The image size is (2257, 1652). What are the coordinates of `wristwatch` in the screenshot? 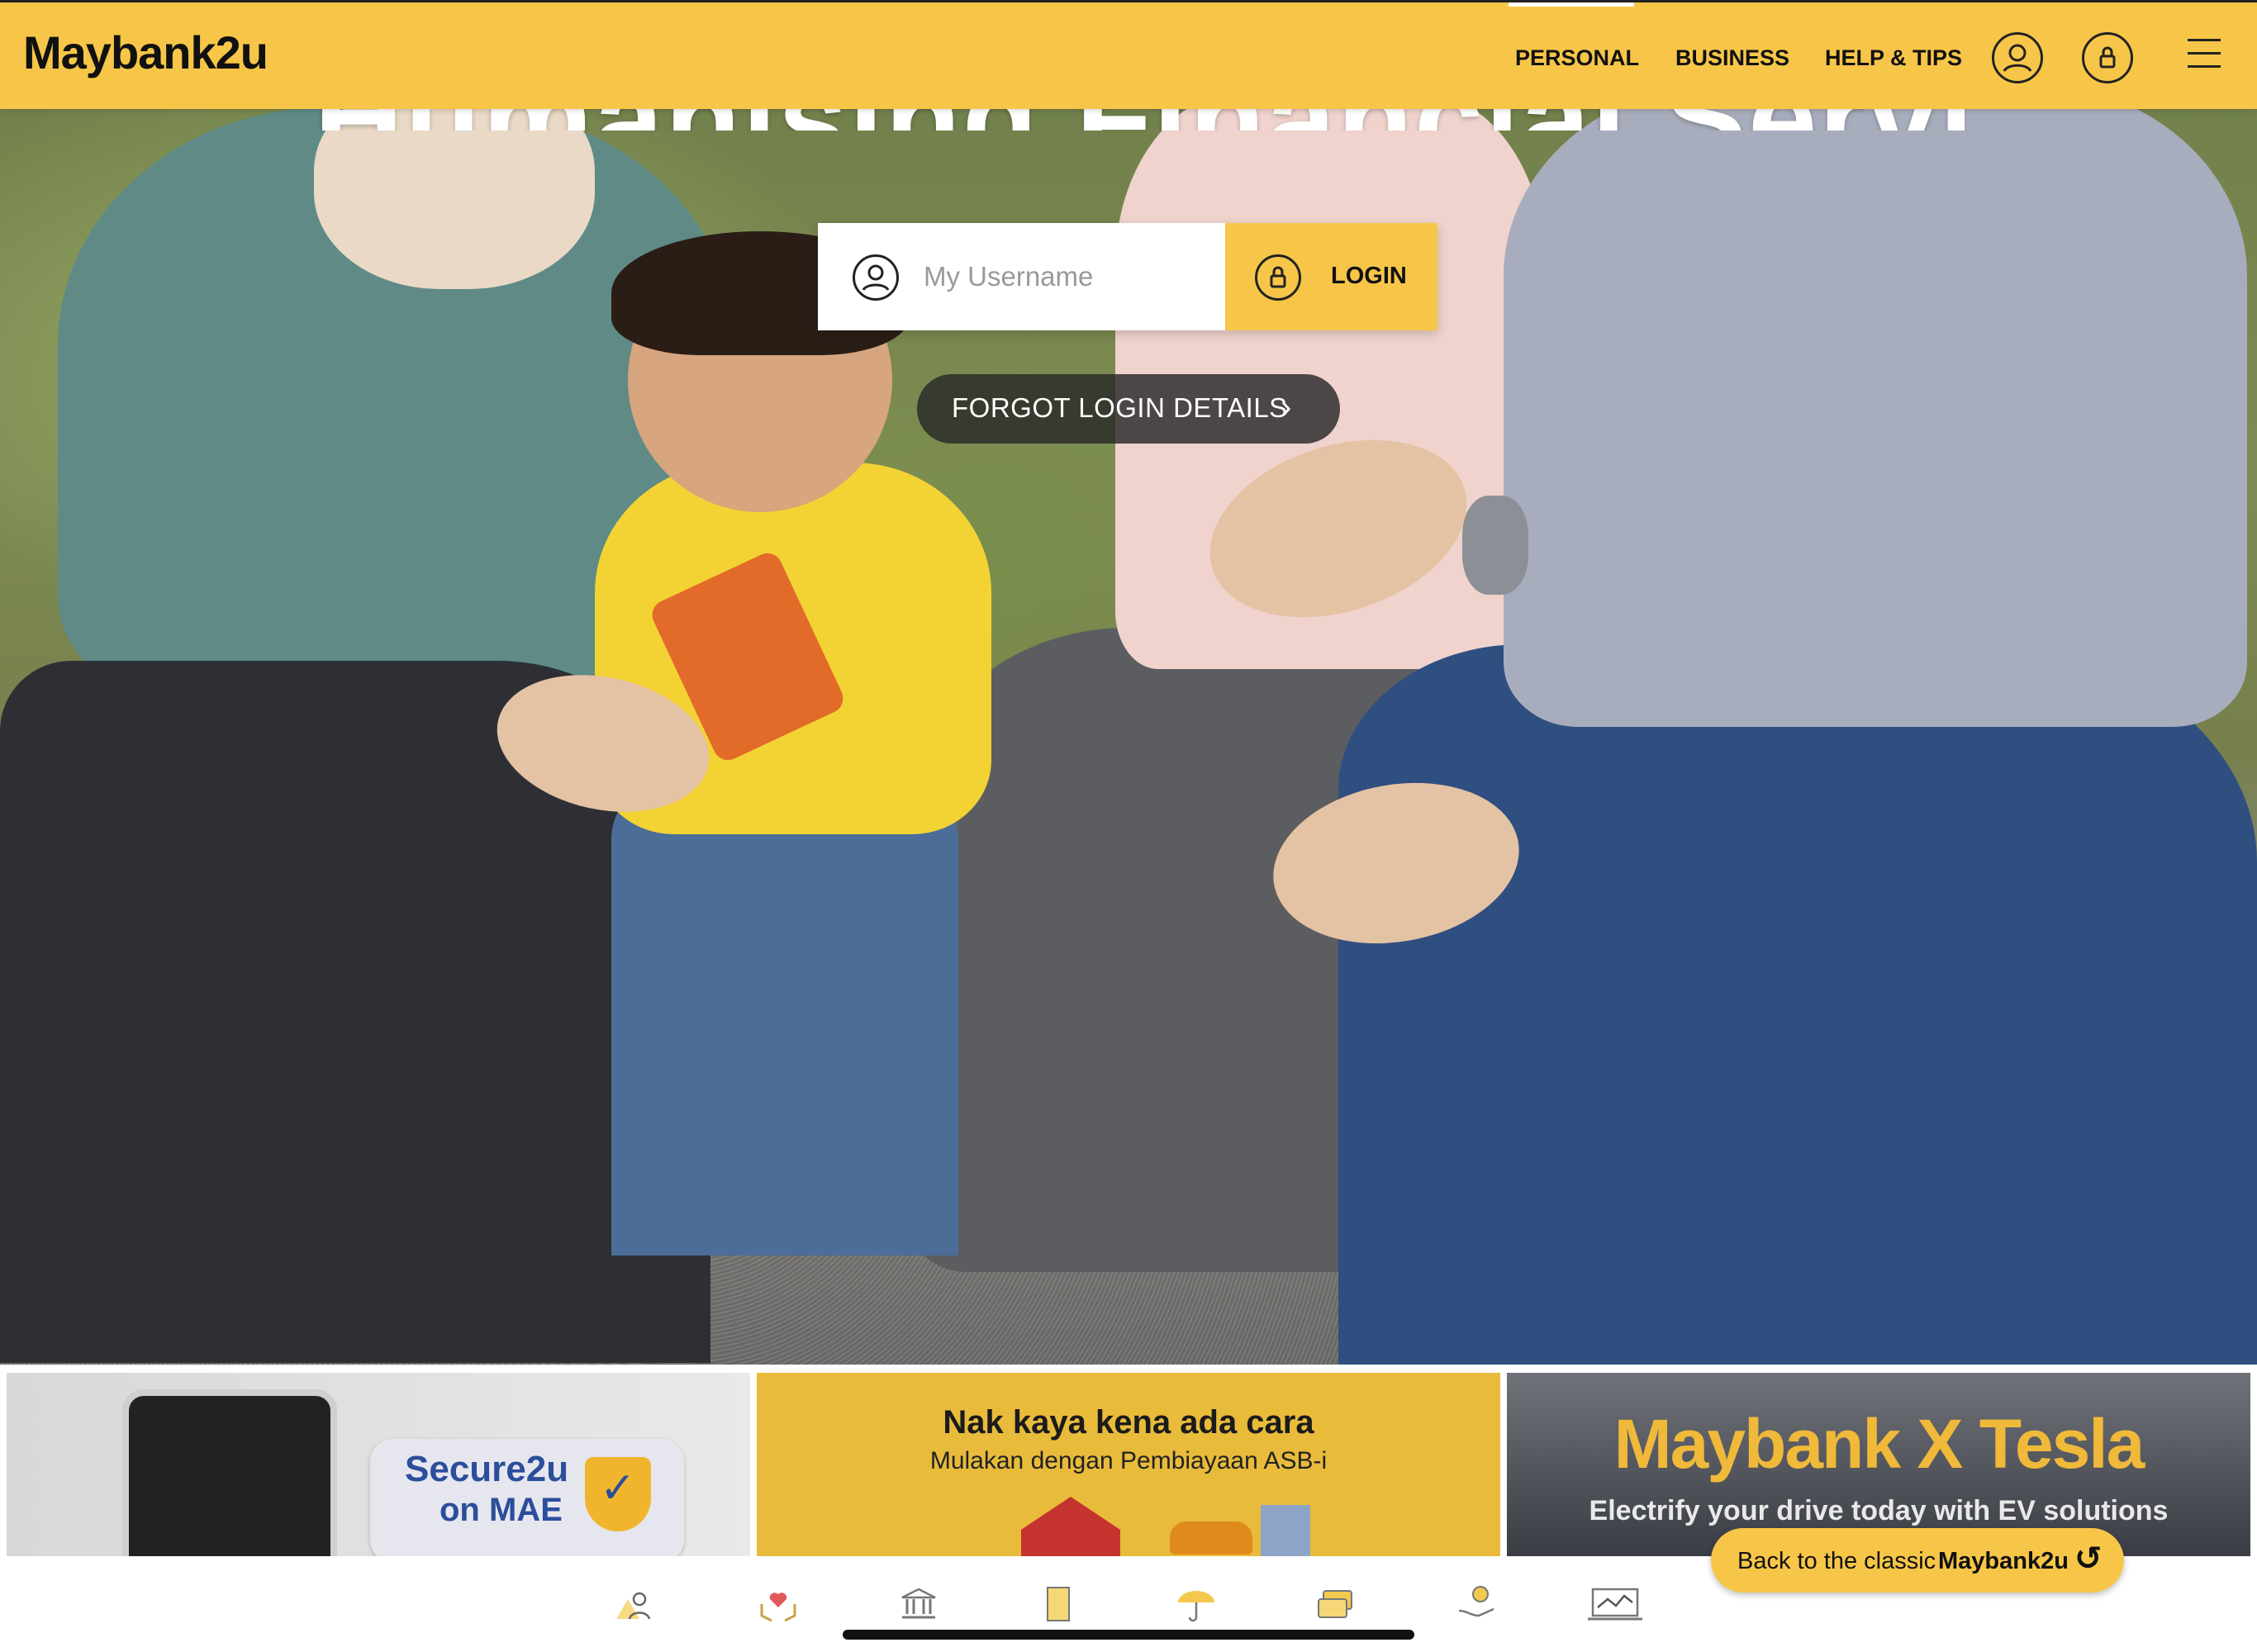 It's located at (1495, 545).